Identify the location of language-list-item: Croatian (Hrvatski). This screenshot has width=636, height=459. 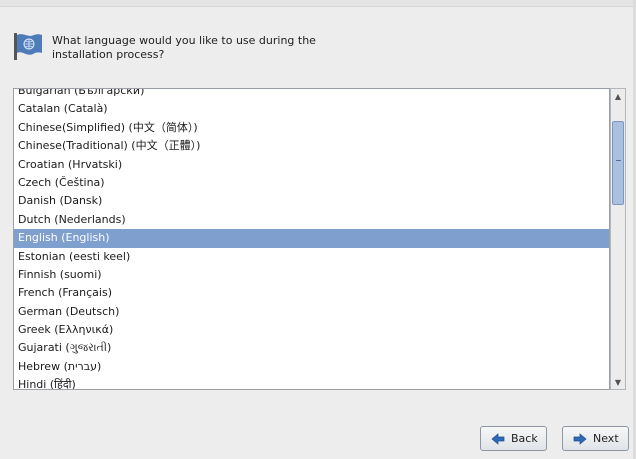
(311, 165).